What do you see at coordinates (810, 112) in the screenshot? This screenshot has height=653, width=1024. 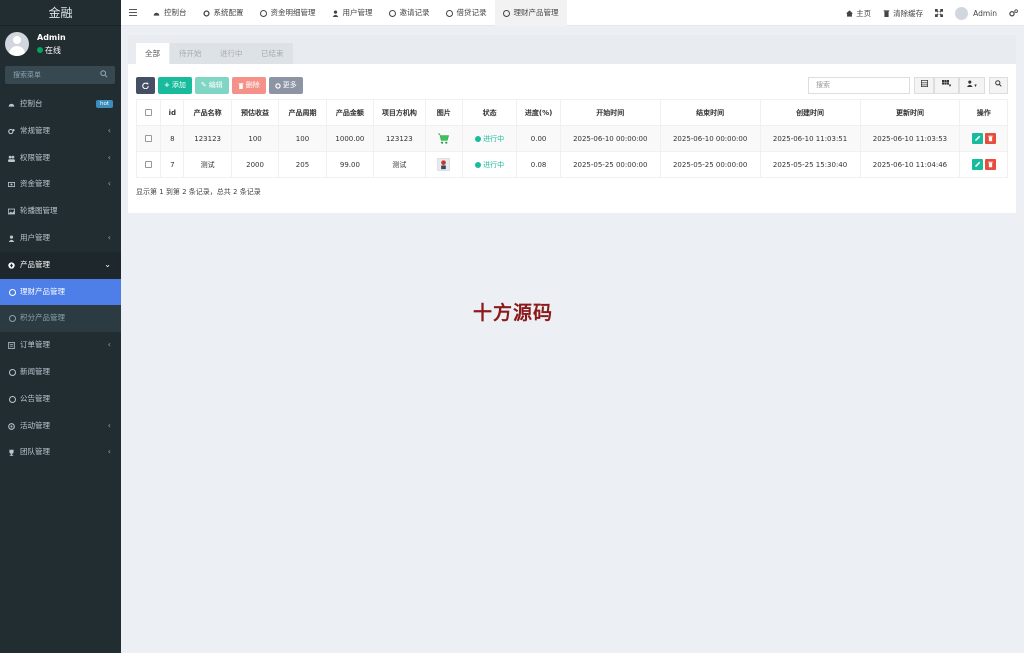 I see `column-header: 创建时间` at bounding box center [810, 112].